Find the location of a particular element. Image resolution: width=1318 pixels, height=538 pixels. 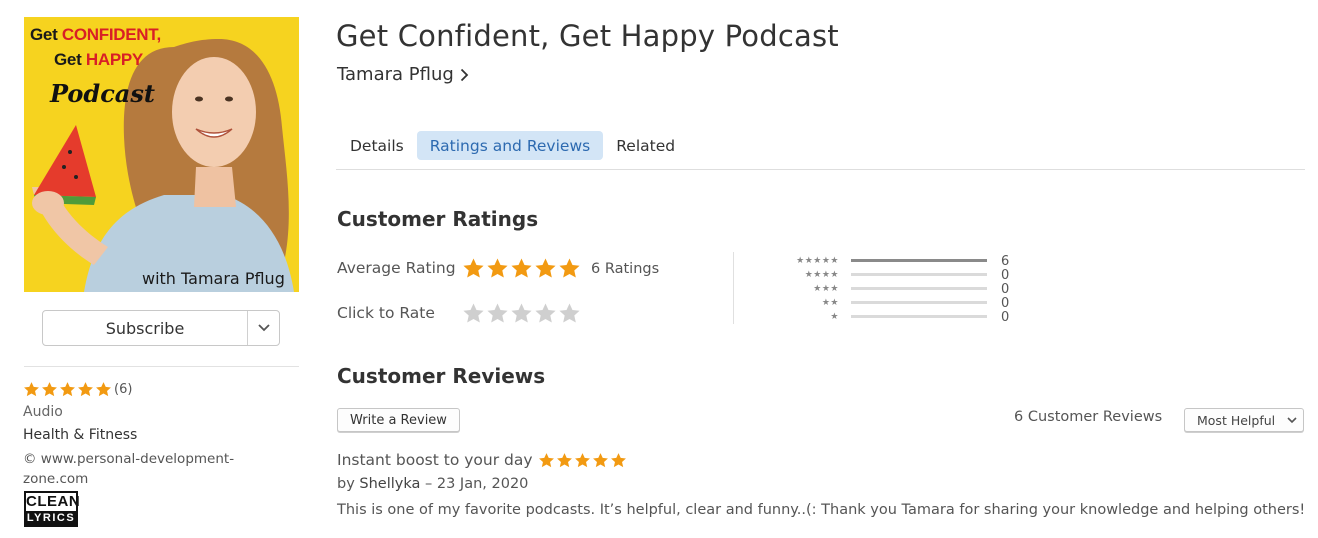

histogram-stars: ★★★ is located at coordinates (826, 289).